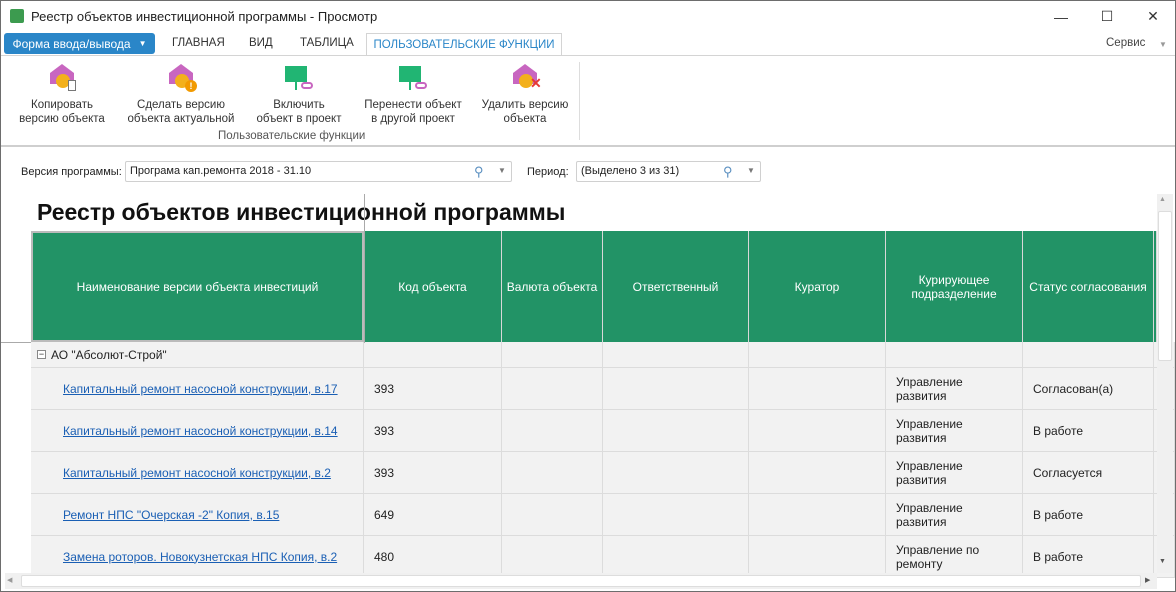 The width and height of the screenshot is (1176, 592). What do you see at coordinates (327, 43) in the screenshot?
I see `tab-table: ТАБЛИЦА` at bounding box center [327, 43].